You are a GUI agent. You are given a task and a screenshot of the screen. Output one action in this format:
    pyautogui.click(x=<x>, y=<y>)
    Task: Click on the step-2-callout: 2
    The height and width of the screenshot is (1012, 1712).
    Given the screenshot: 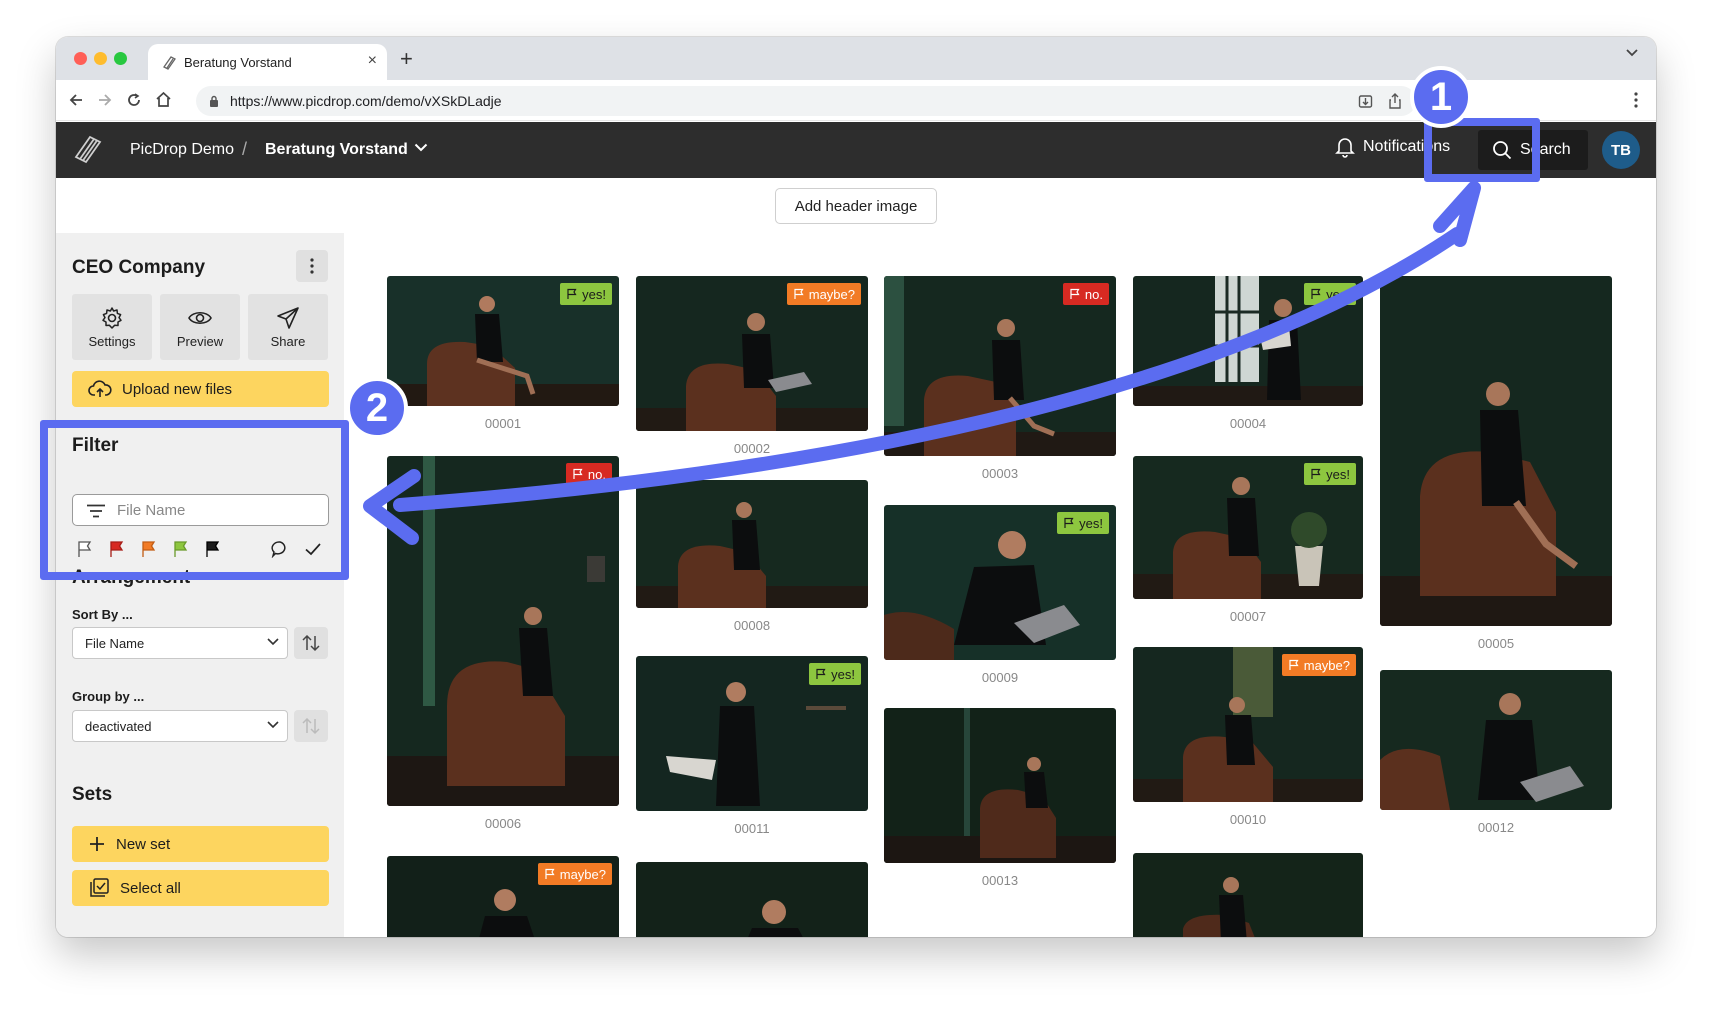 What is the action you would take?
    pyautogui.click(x=377, y=408)
    